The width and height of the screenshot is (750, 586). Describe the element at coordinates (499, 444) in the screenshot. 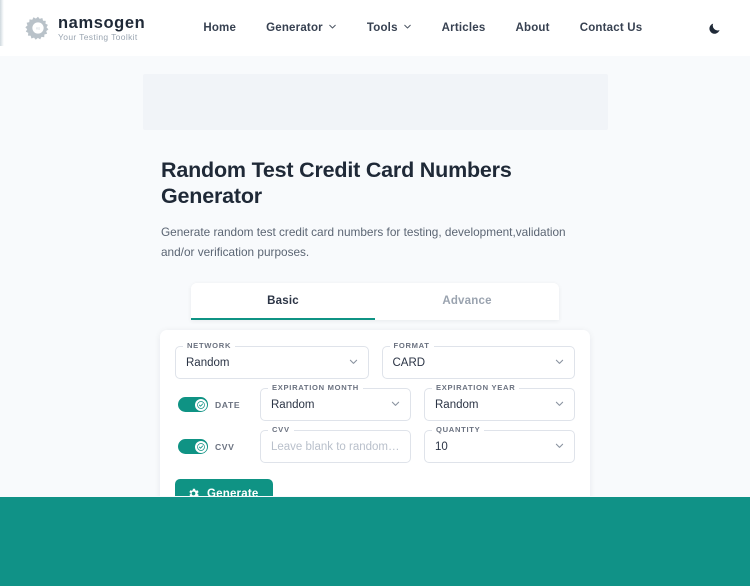

I see `quantity-select: QUANTITY 10` at that location.